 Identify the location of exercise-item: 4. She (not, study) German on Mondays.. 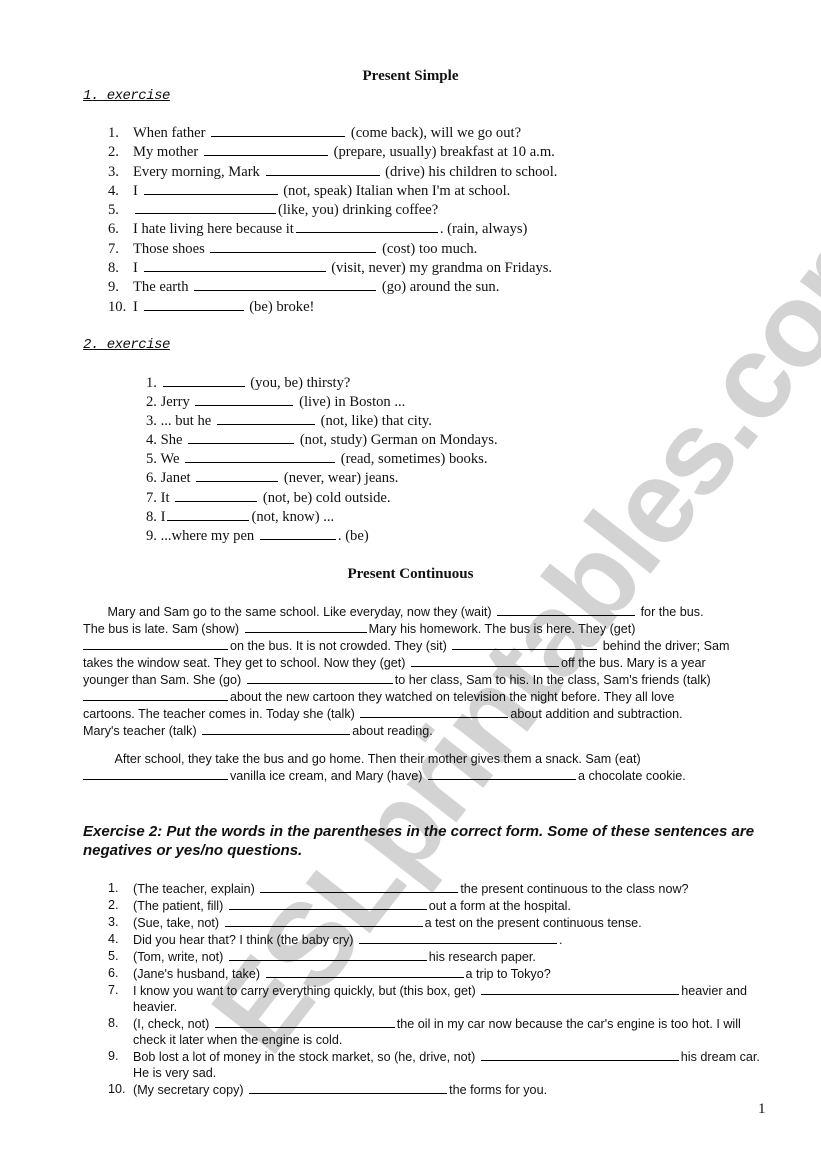
(322, 440).